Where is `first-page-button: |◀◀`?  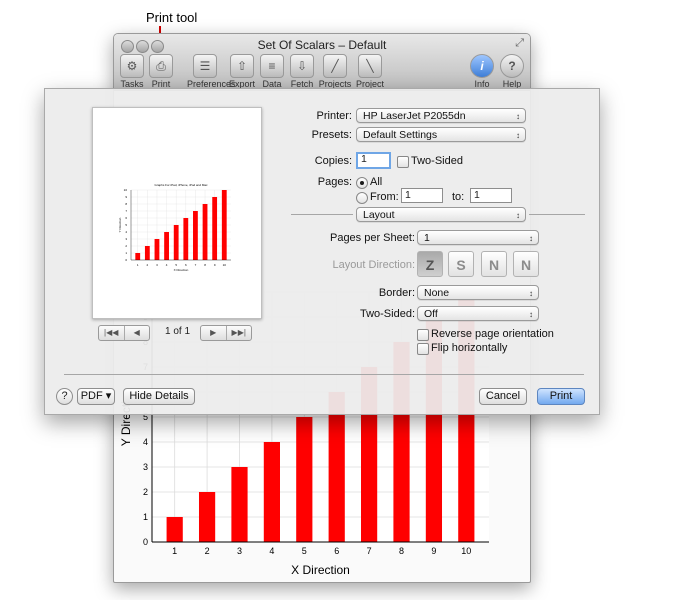
first-page-button: |◀◀ is located at coordinates (112, 333).